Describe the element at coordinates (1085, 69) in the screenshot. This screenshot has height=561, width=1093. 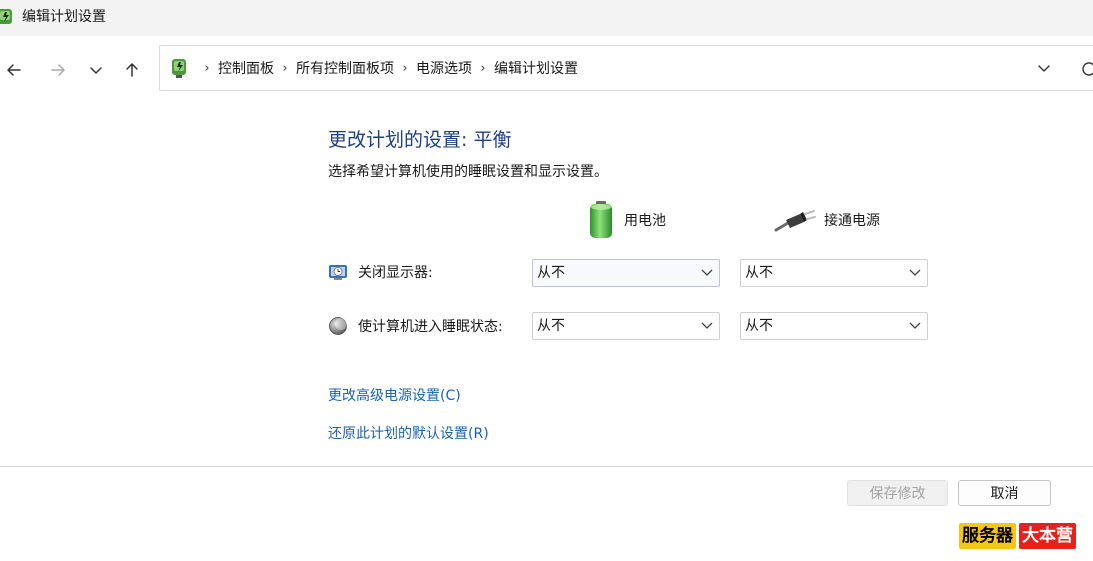
I see `refresh-icon` at that location.